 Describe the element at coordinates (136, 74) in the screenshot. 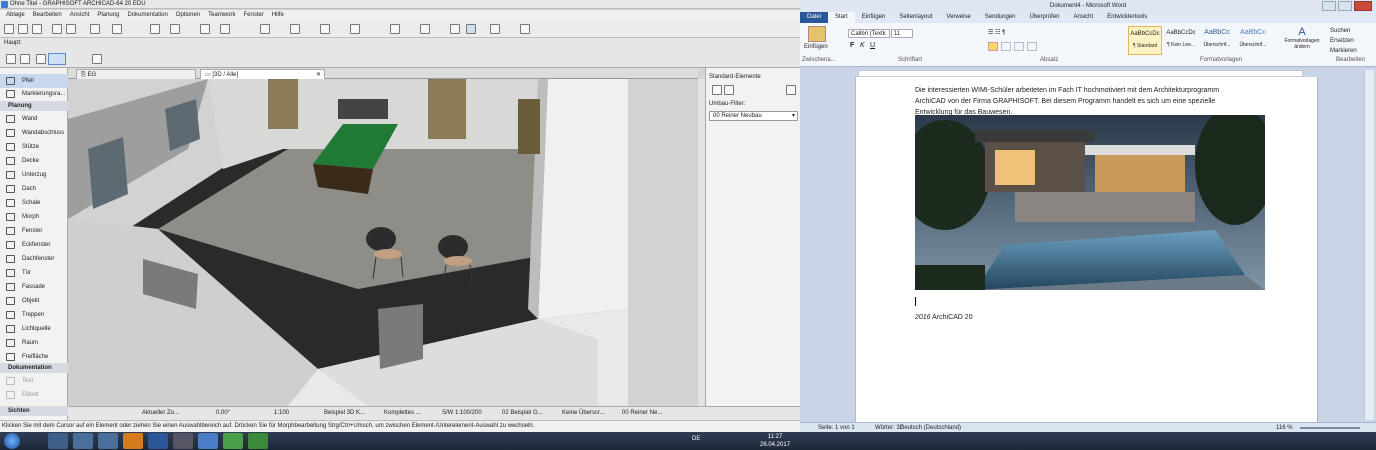

I see `tab-eg: ⎘ EG` at that location.